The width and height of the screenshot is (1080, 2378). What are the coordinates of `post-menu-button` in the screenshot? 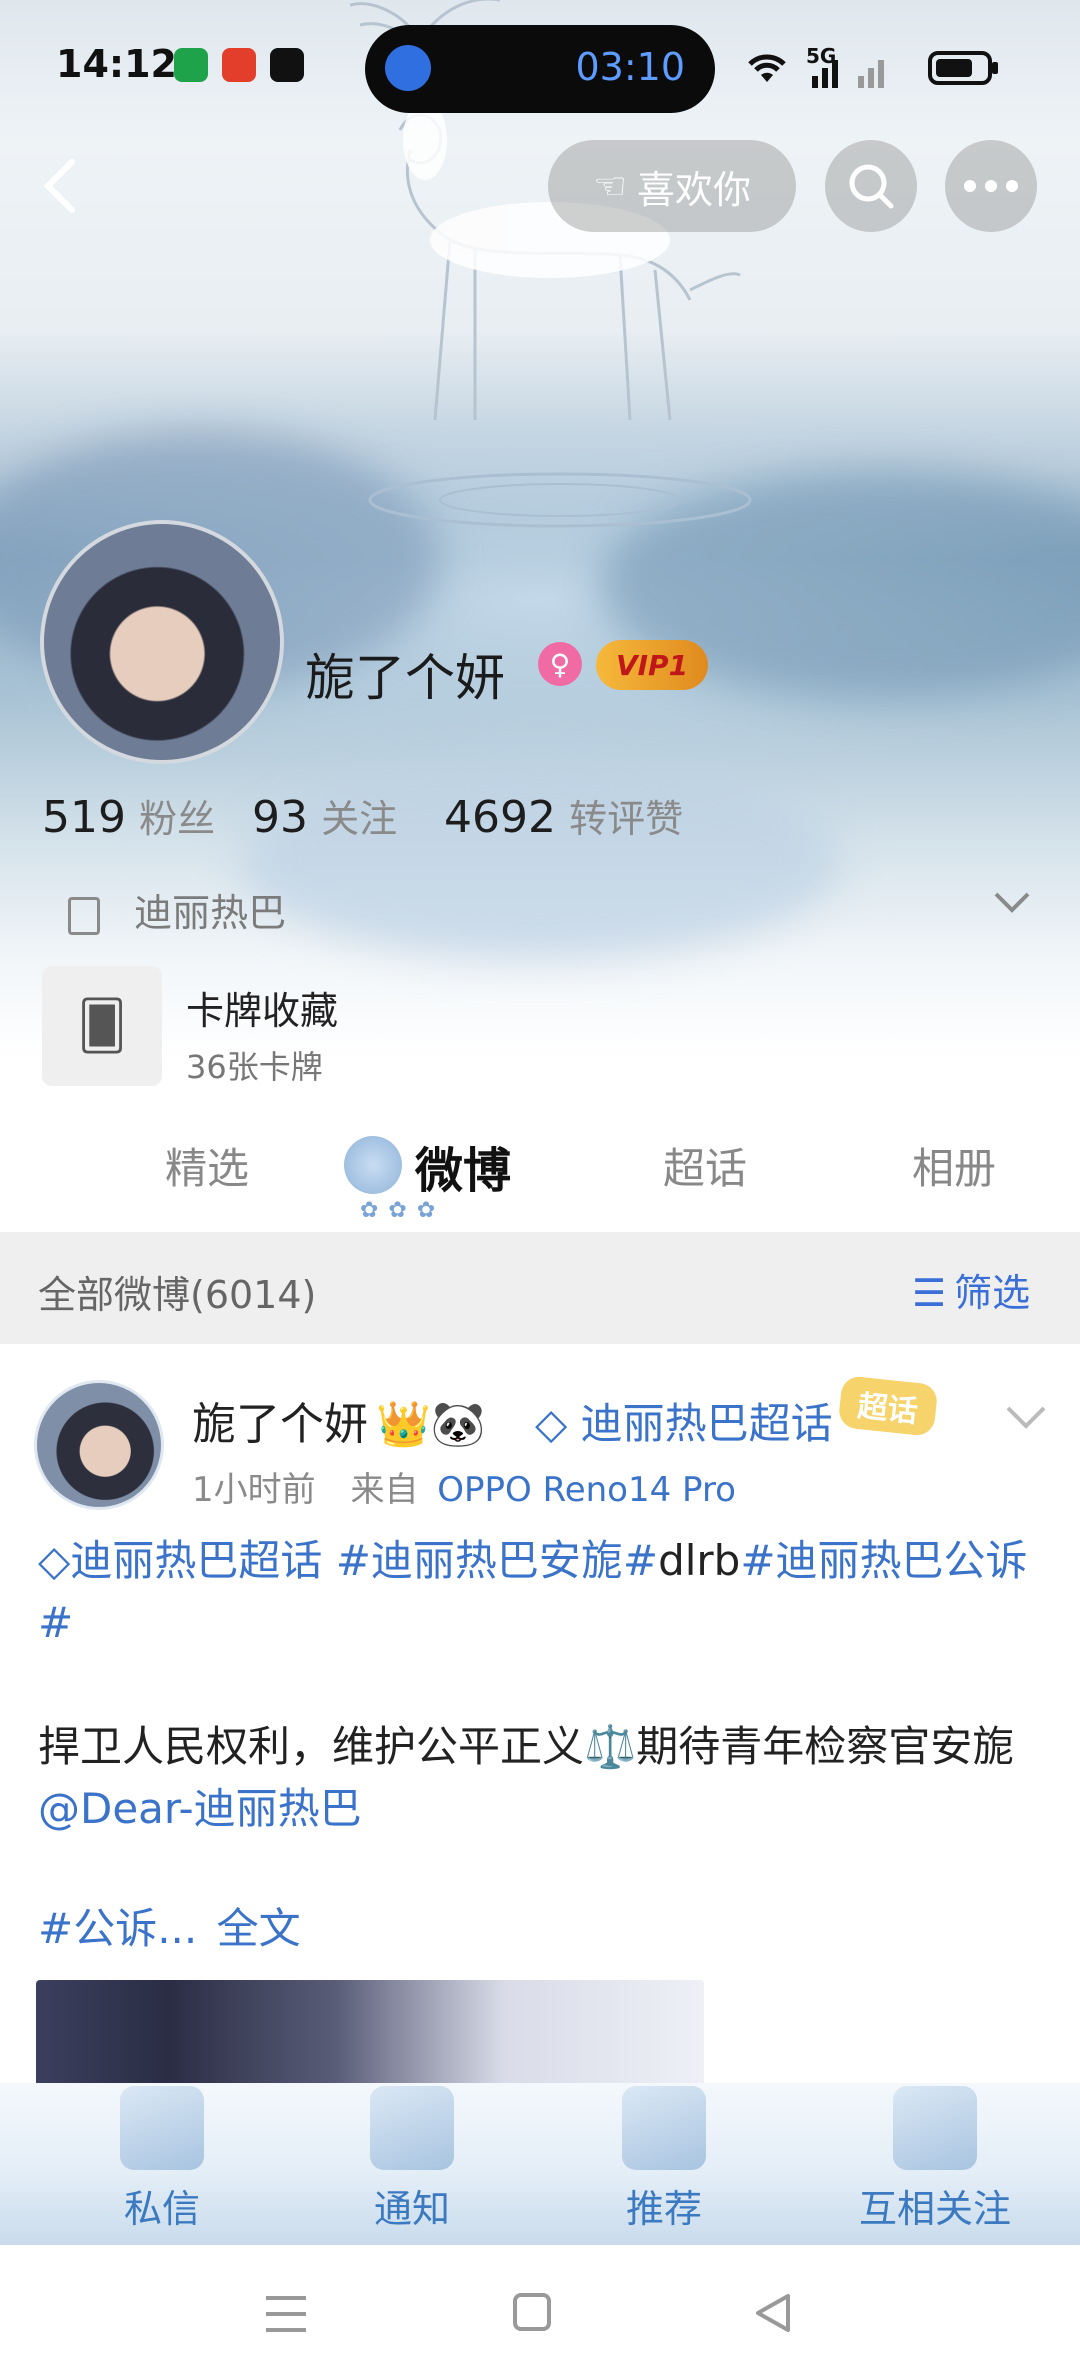 It's located at (1026, 1419).